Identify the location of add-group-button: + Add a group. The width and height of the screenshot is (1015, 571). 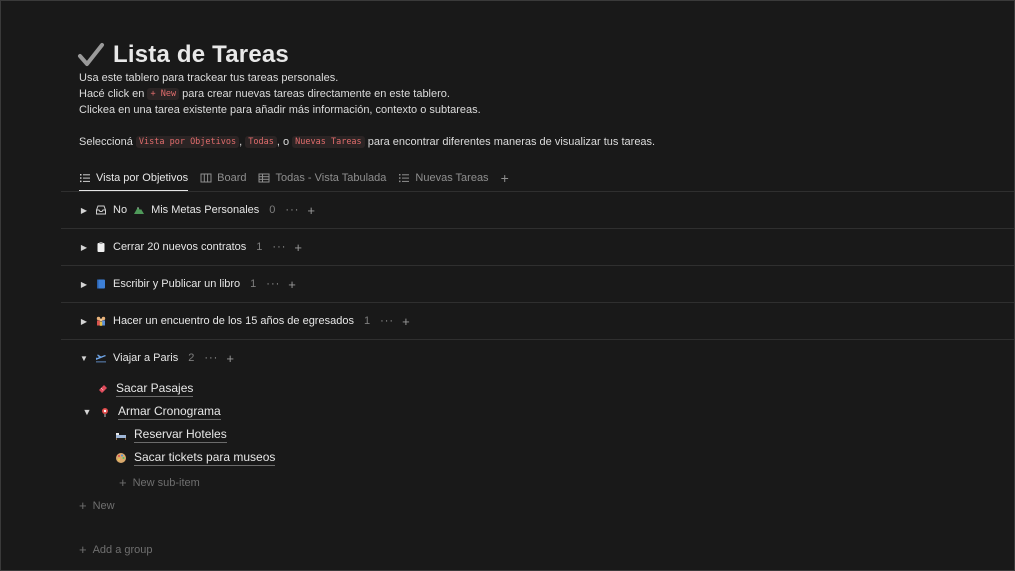
(116, 549).